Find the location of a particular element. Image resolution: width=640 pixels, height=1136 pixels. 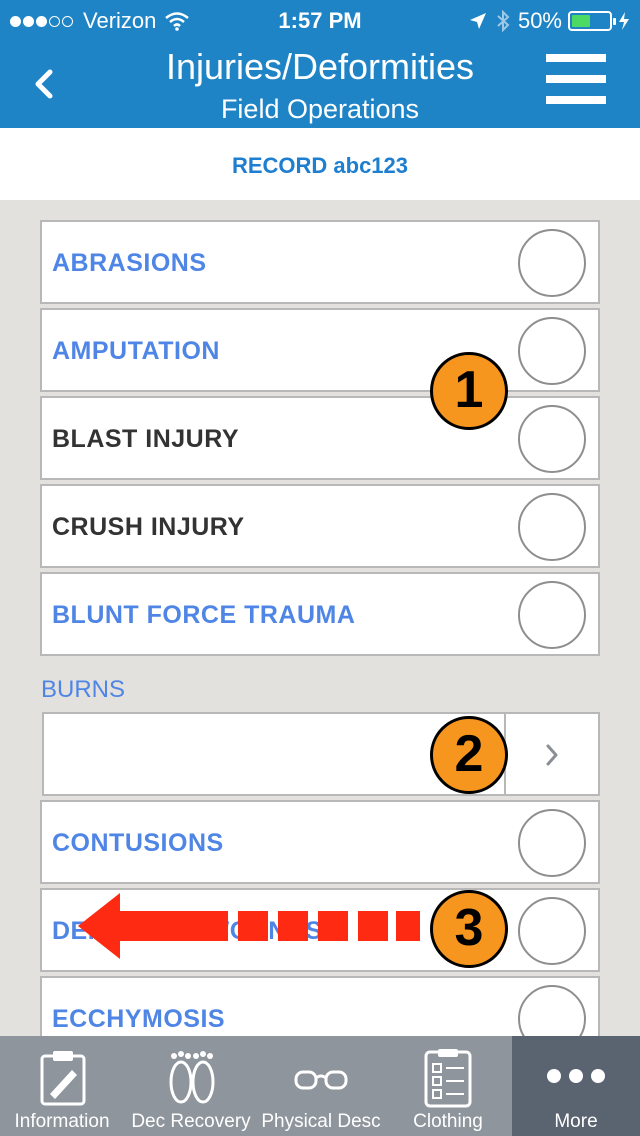

list-item-amputation: AMPUTATION is located at coordinates (320, 350).